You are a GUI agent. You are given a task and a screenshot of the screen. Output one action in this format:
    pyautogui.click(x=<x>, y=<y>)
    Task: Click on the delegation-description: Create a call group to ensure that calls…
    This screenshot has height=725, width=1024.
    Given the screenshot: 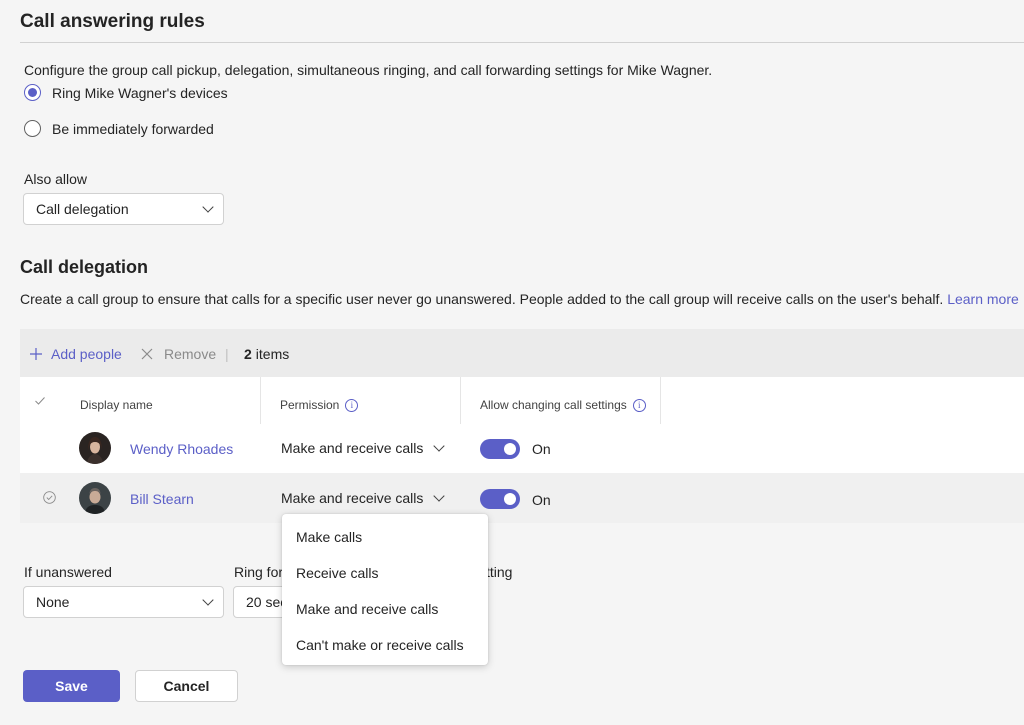 What is the action you would take?
    pyautogui.click(x=519, y=299)
    